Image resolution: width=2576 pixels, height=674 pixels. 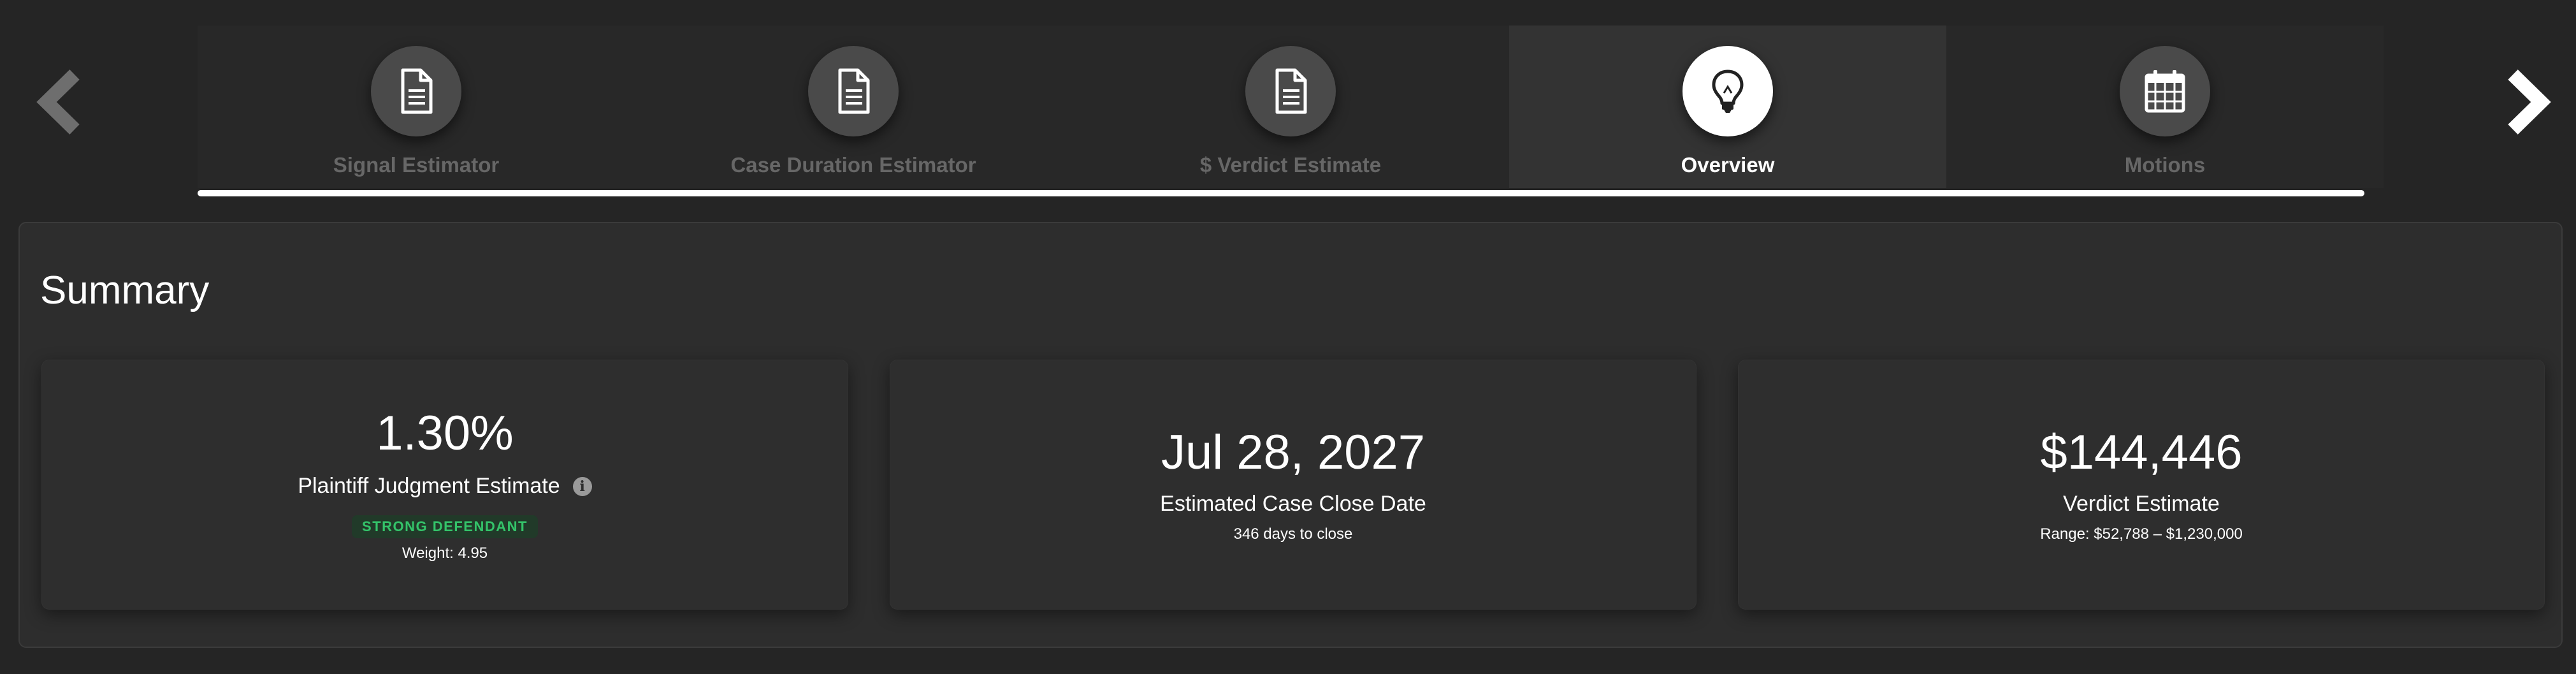 What do you see at coordinates (1281, 193) in the screenshot?
I see `tabs-underline` at bounding box center [1281, 193].